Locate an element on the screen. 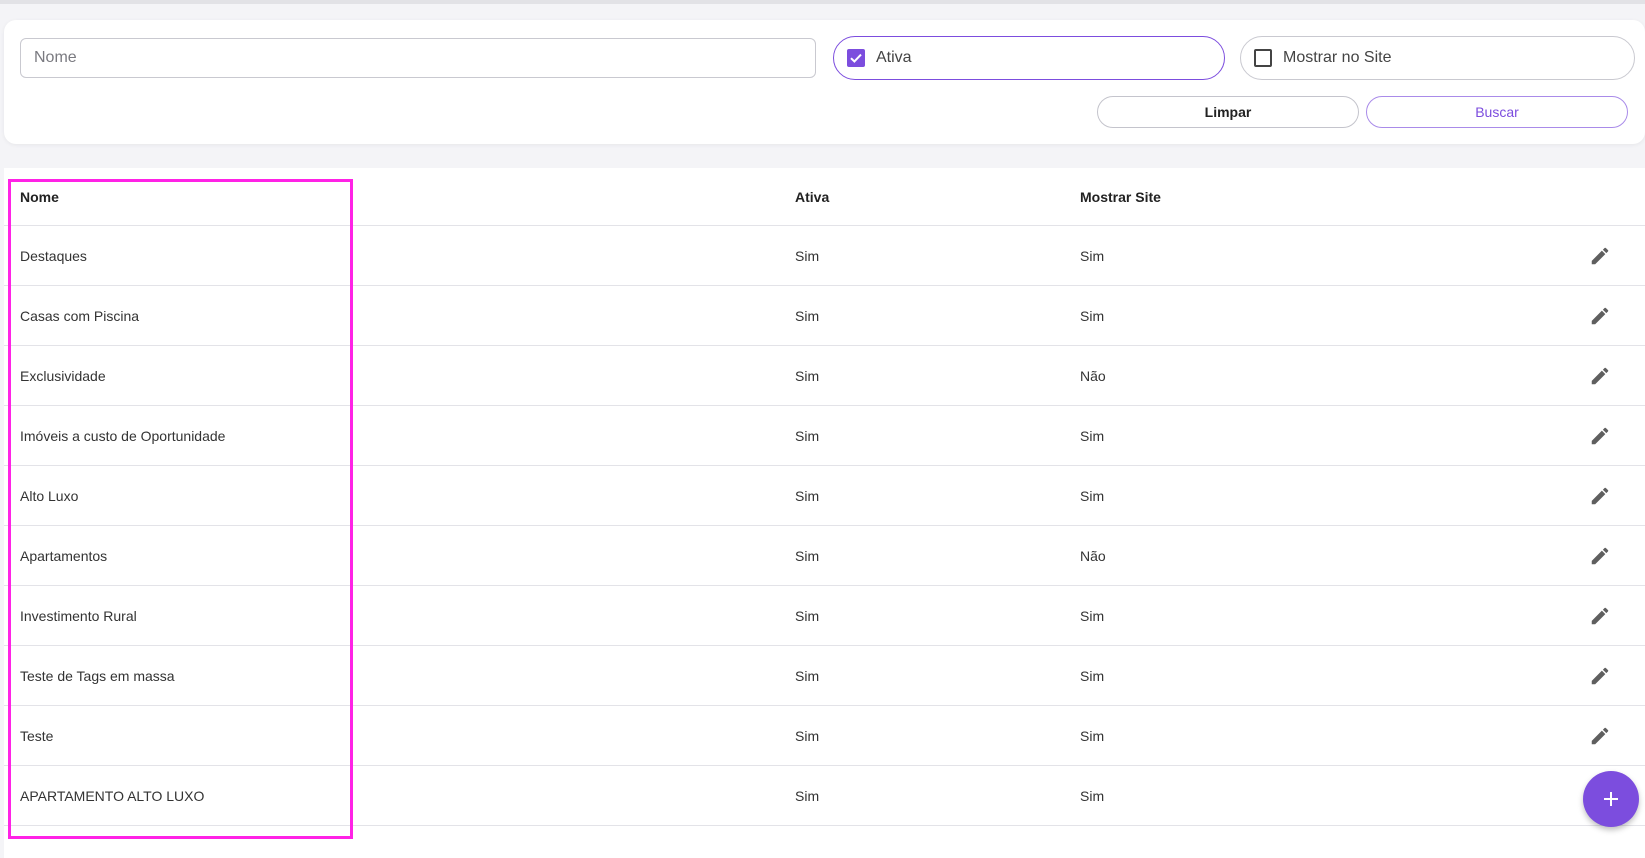 This screenshot has width=1645, height=858. cell-nome: Casas com Piscina is located at coordinates (80, 315).